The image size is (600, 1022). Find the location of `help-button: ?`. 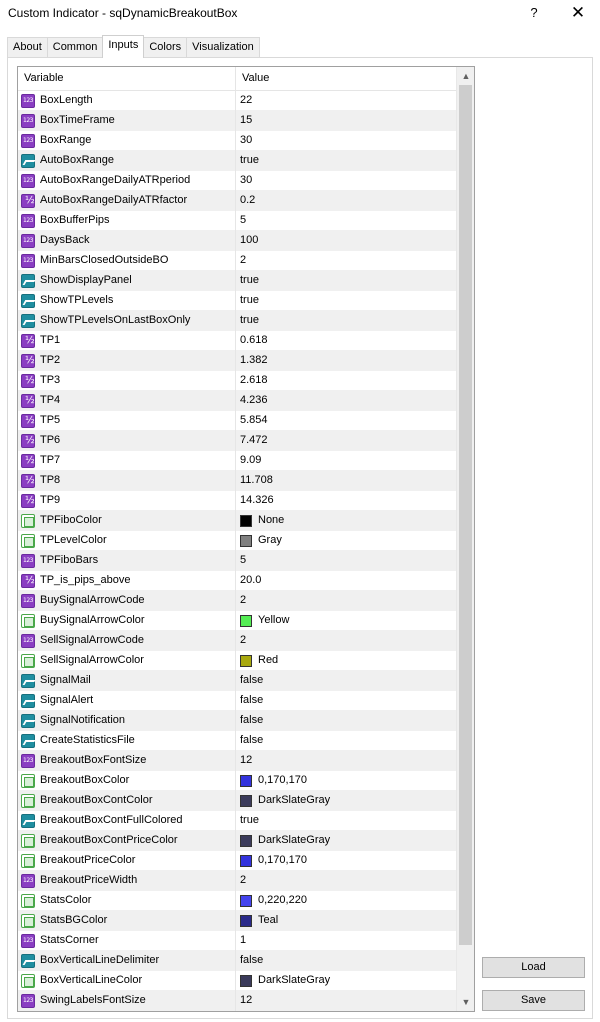

help-button: ? is located at coordinates (534, 13).